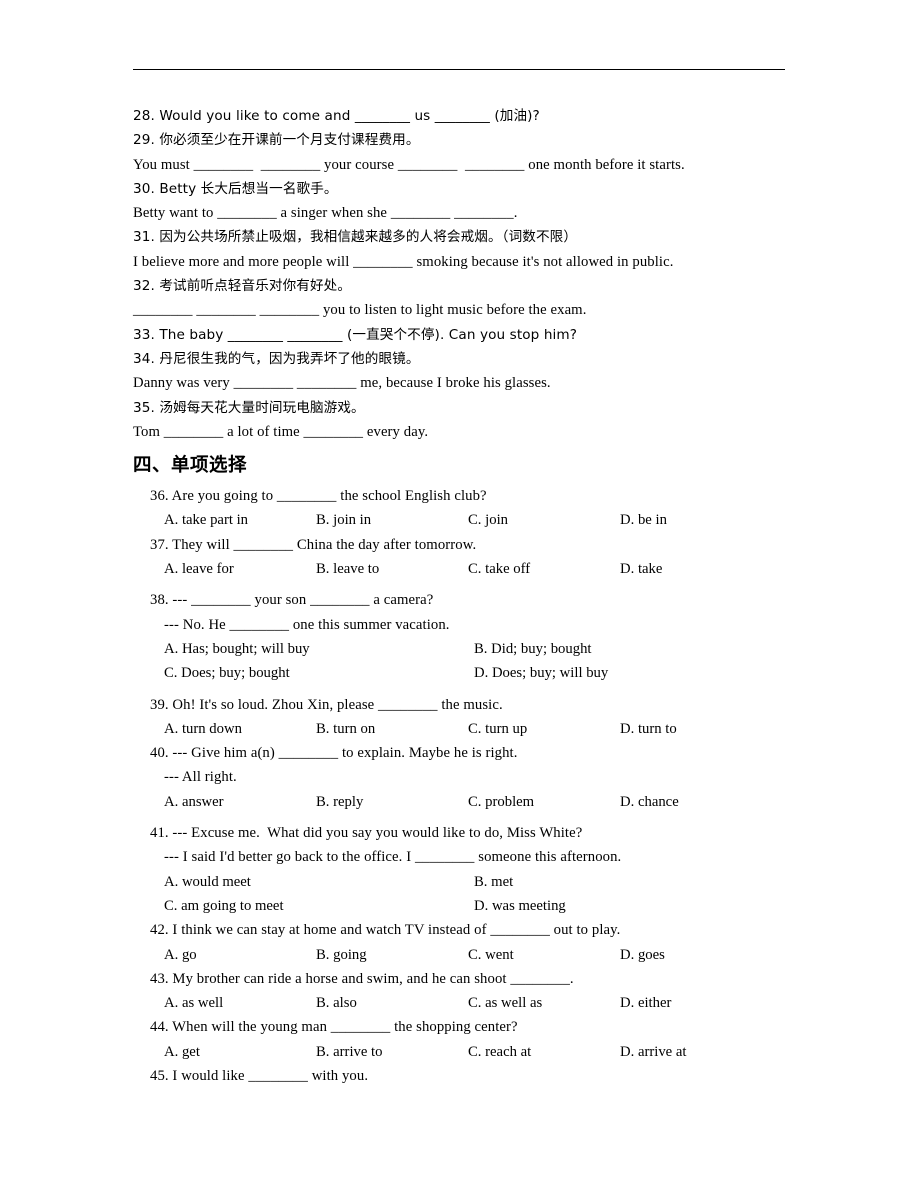  I want to click on question-line: 29. 你必须至少在开课前一个月支付课程费用。, so click(276, 140).